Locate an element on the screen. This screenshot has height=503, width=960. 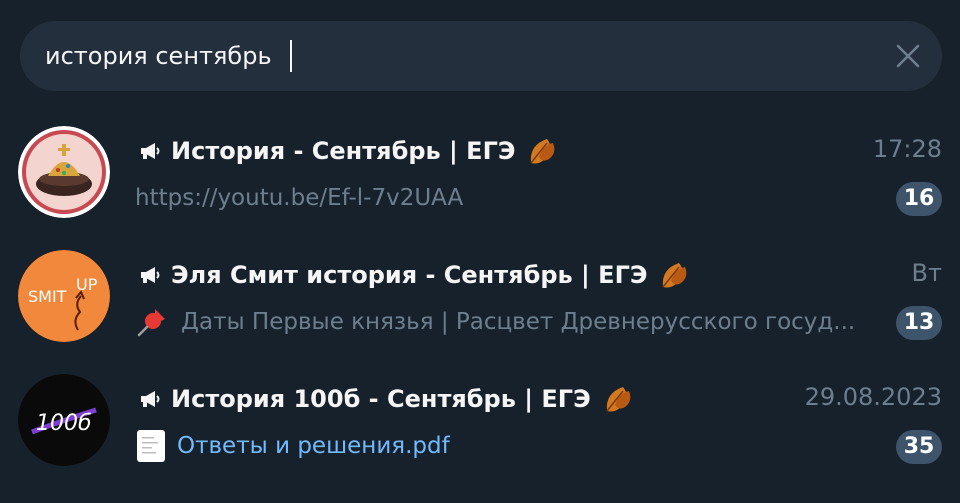
close-icon is located at coordinates (908, 56).